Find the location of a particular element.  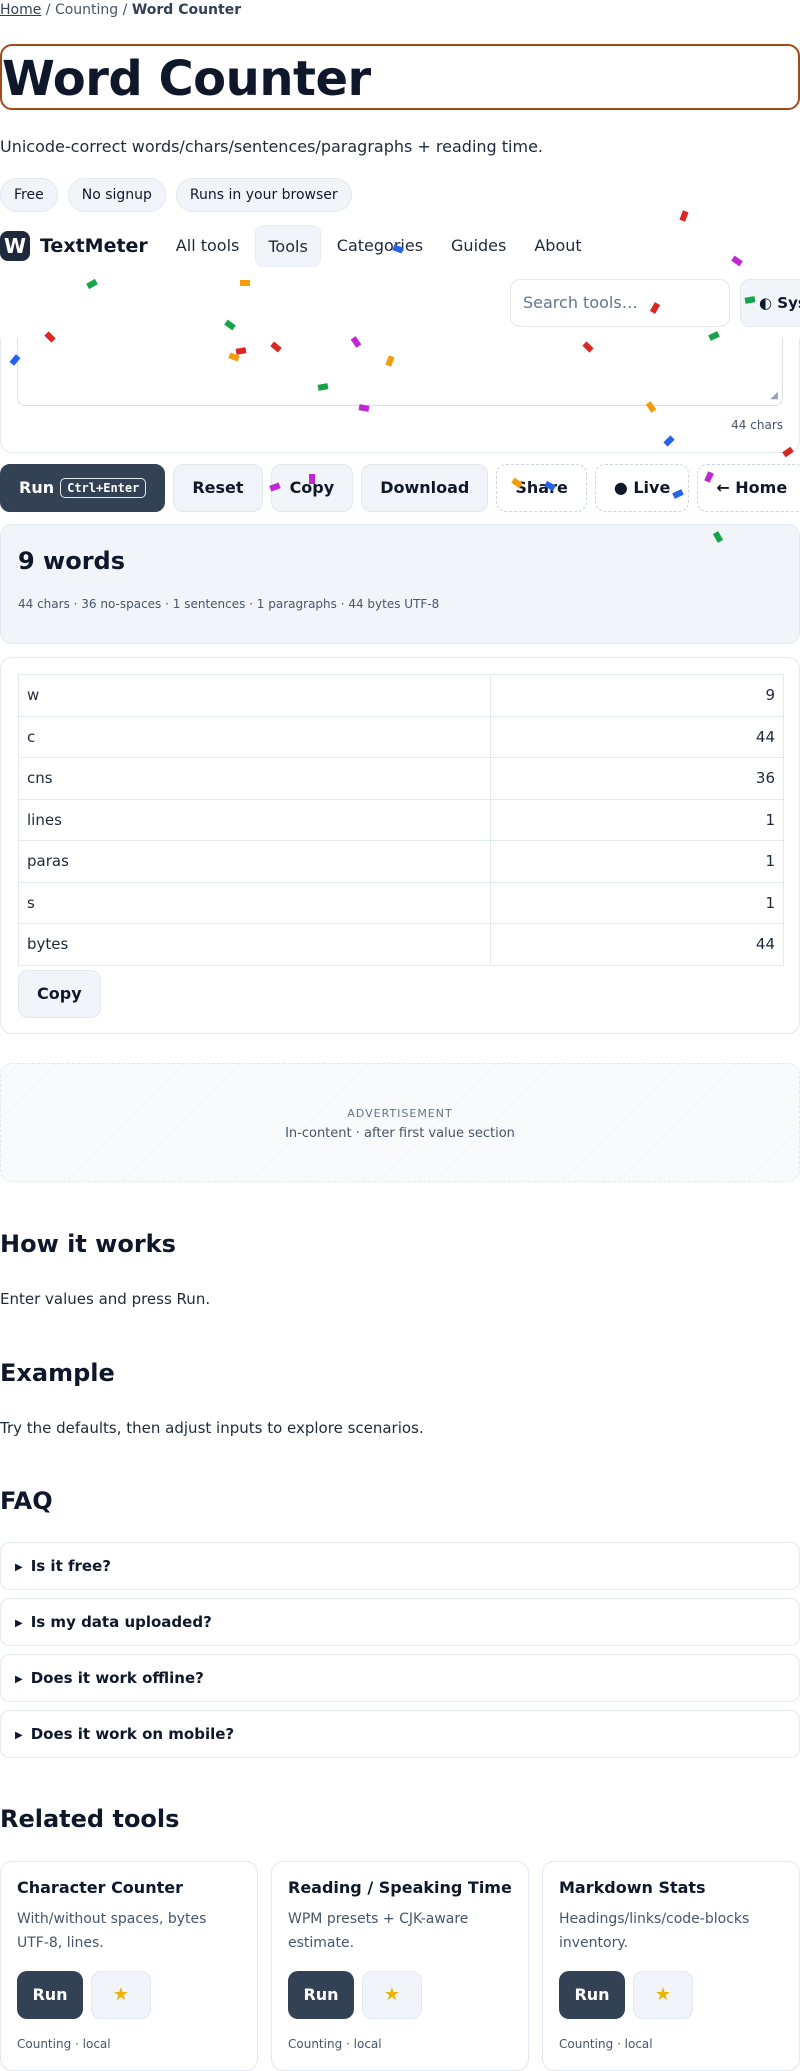

stats-value: 36 is located at coordinates (637, 778).